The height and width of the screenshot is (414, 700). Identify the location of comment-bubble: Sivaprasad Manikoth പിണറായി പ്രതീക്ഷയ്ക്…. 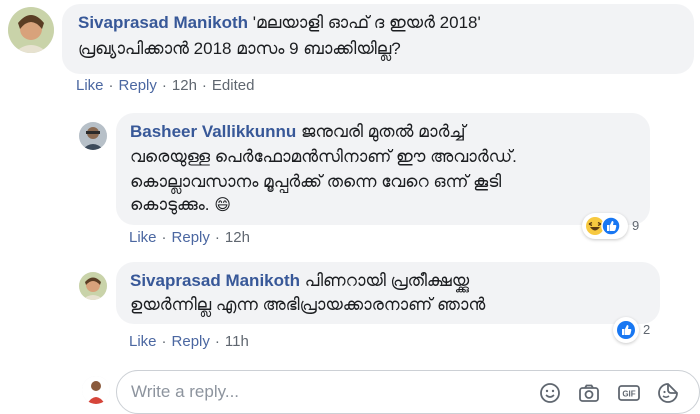
(388, 293).